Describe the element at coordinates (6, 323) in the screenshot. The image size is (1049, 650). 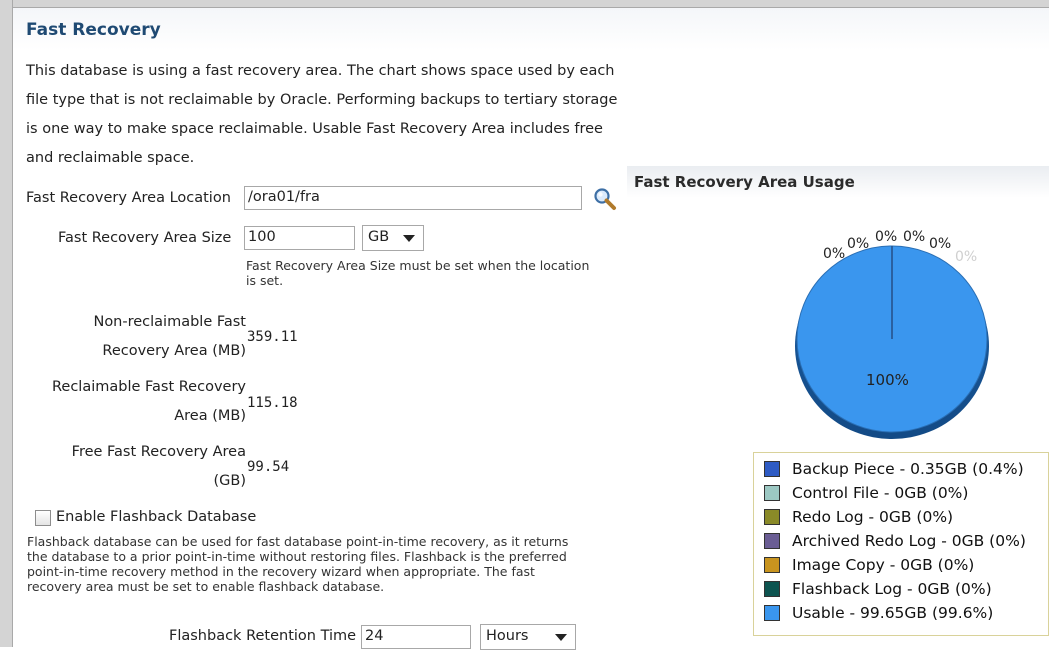
I see `window-frame-left` at that location.